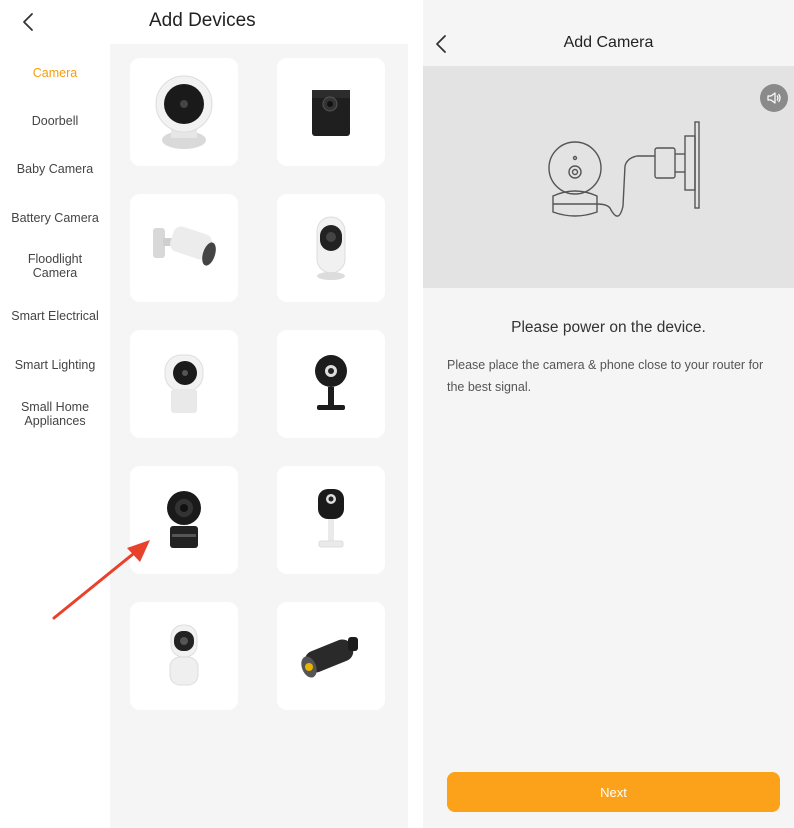 The image size is (794, 828). Describe the element at coordinates (55, 316) in the screenshot. I see `category-smart-electrical: Smart Electrical` at that location.